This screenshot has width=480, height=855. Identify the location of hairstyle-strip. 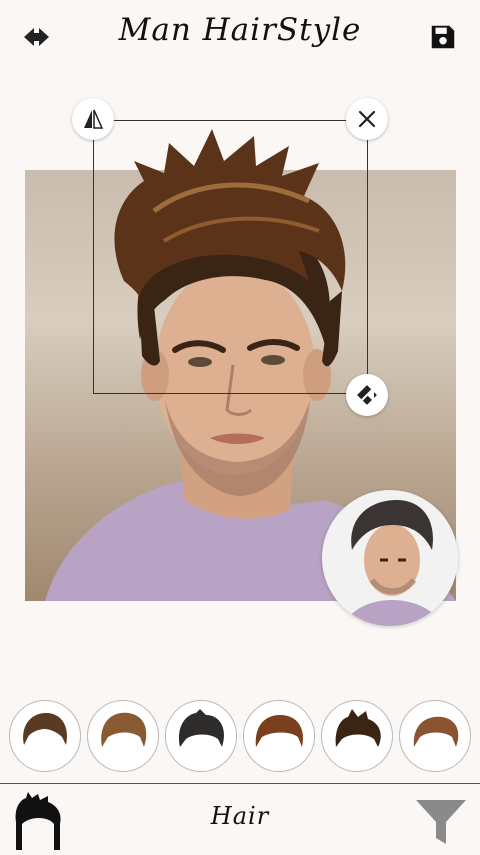
(240, 738).